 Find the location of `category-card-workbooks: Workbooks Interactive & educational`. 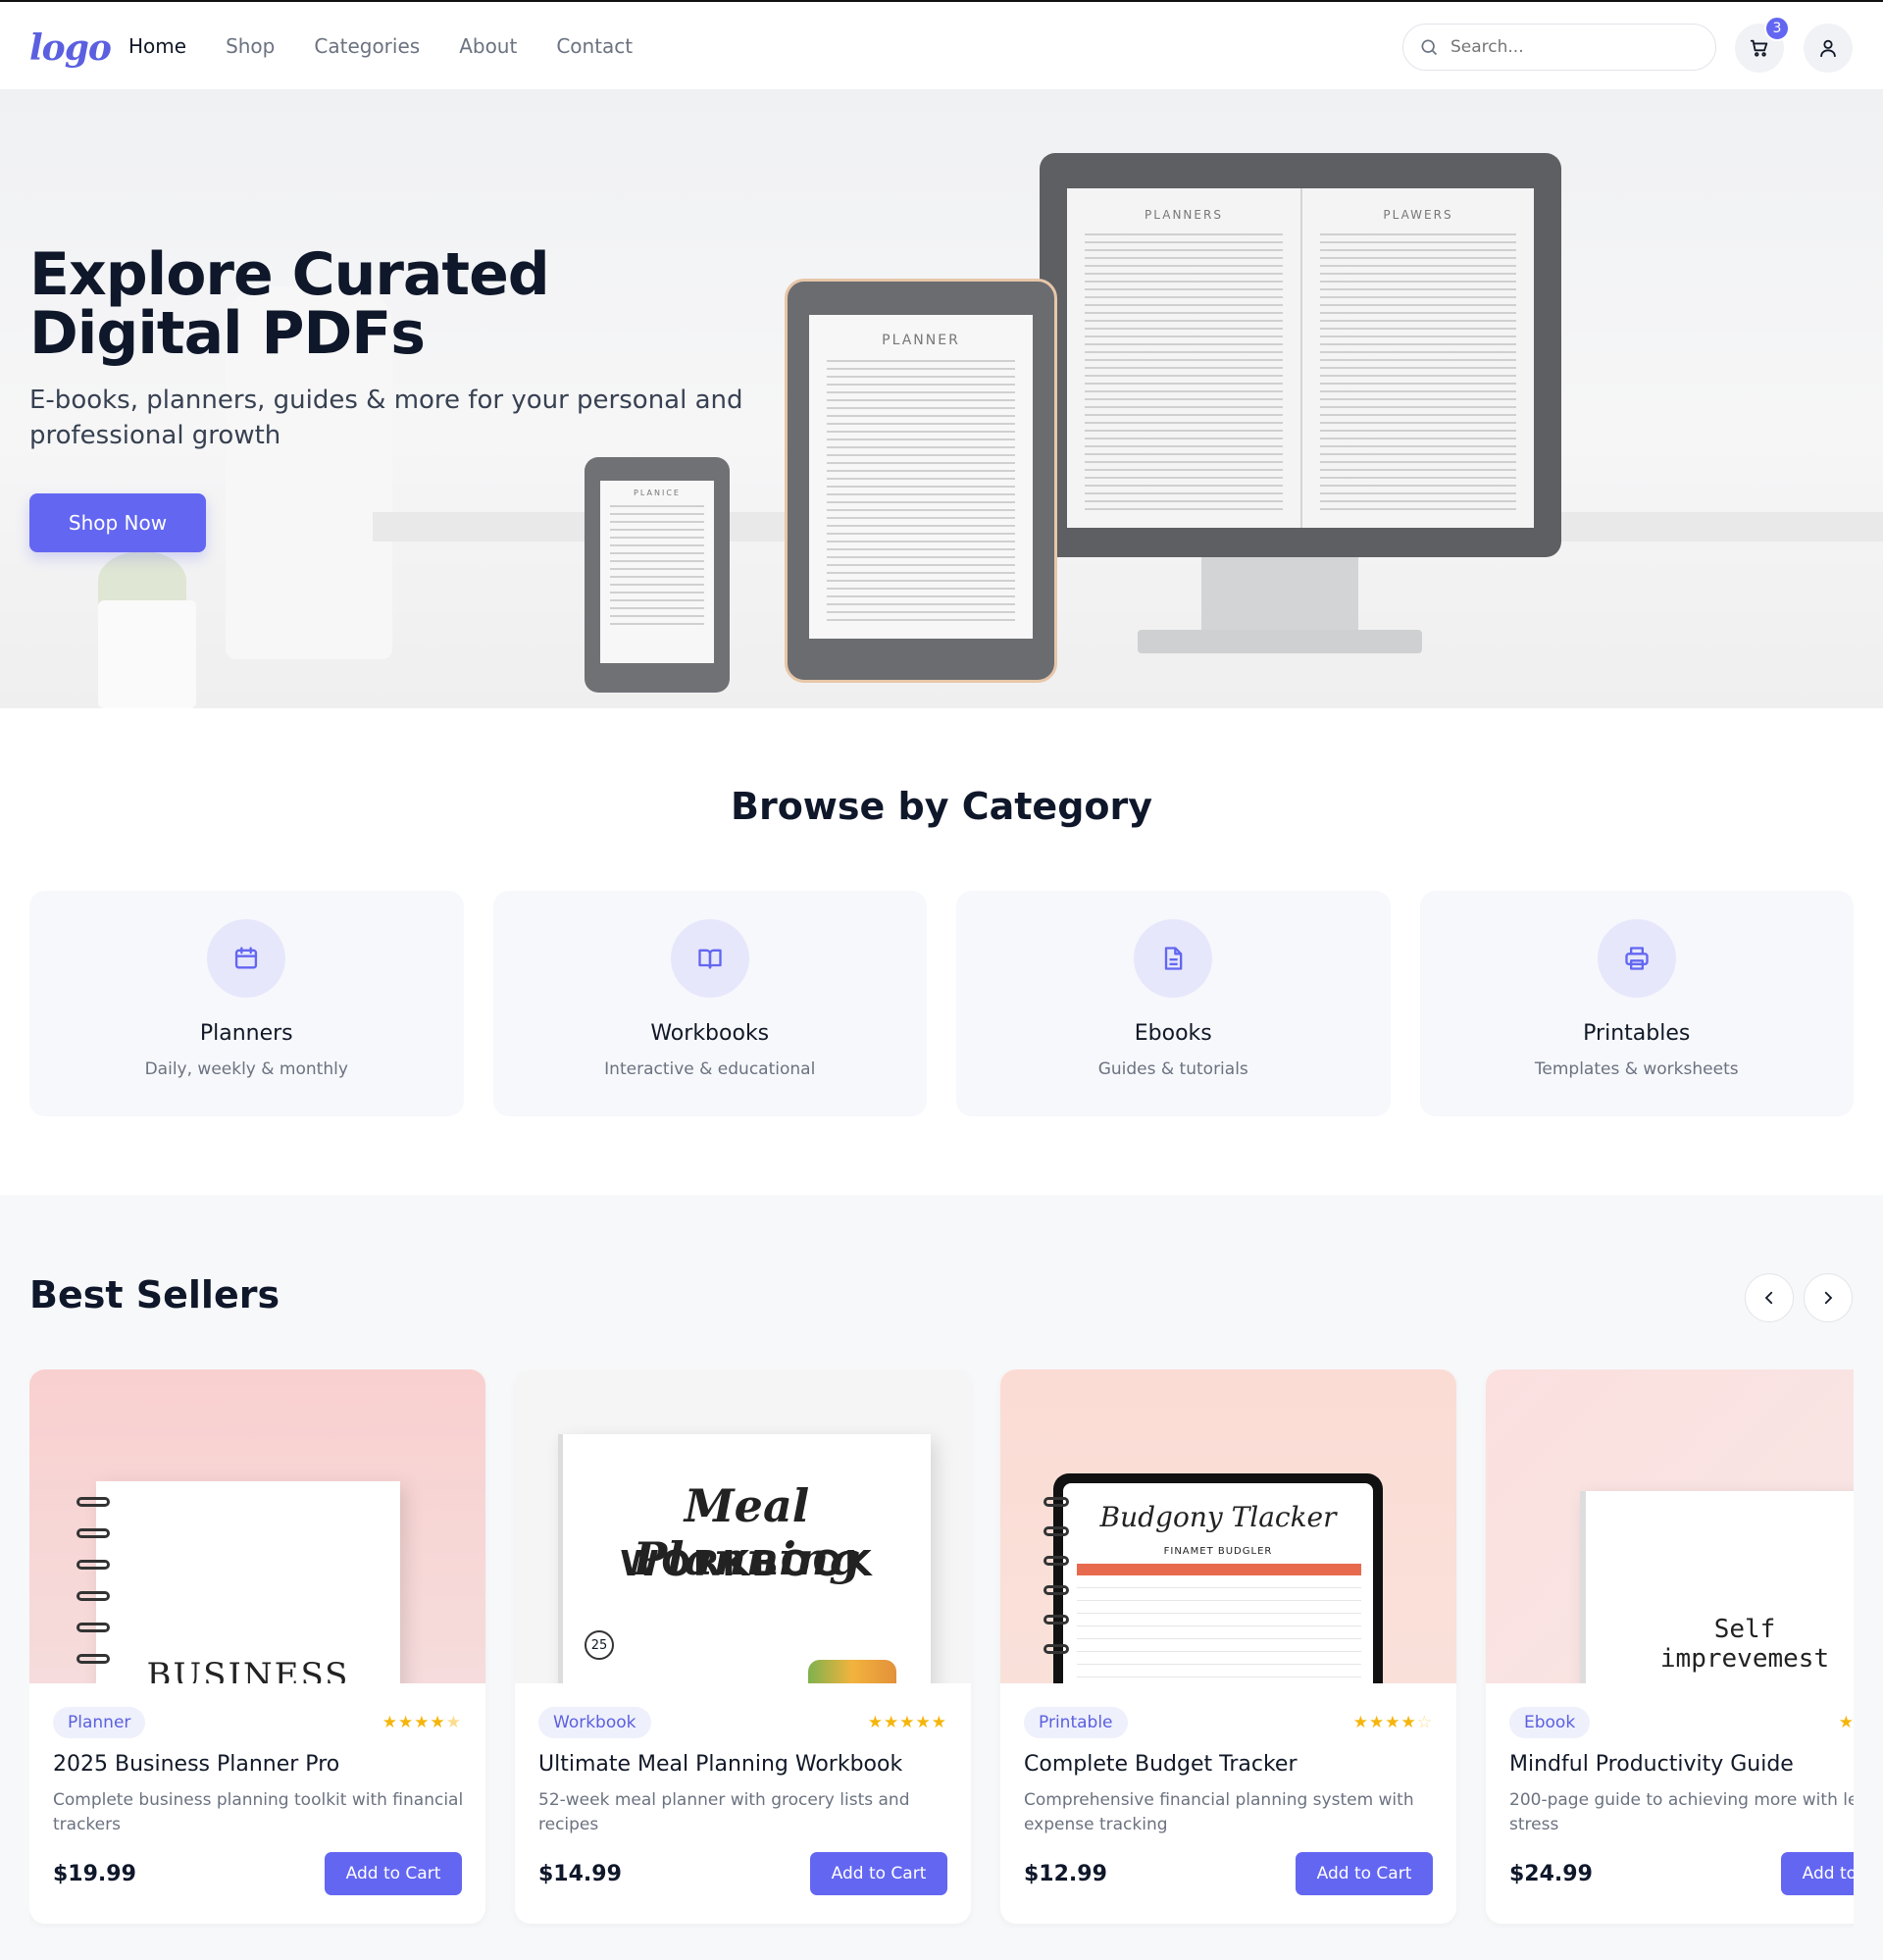

category-card-workbooks: Workbooks Interactive & educational is located at coordinates (709, 1003).